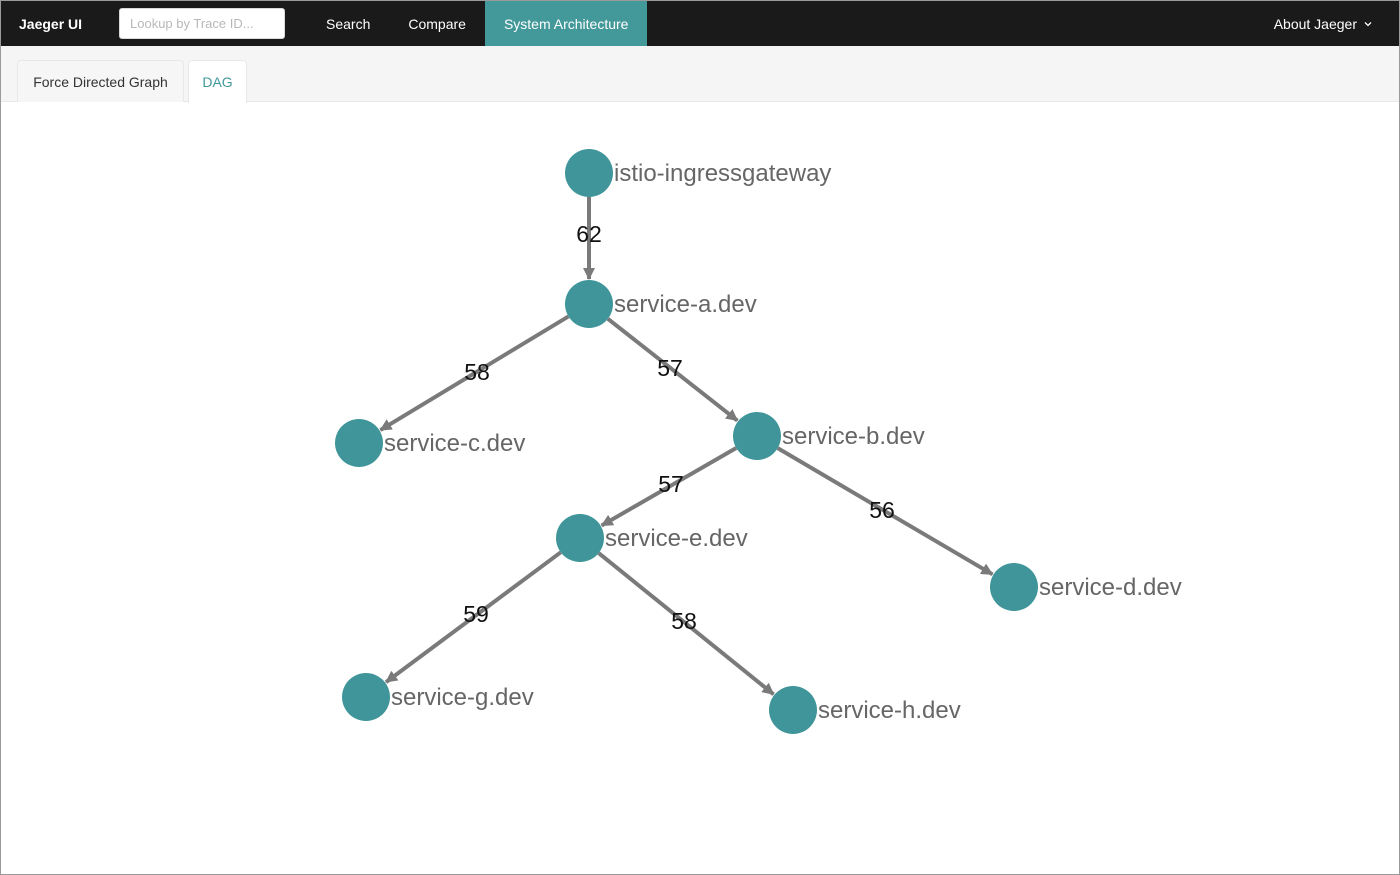 The width and height of the screenshot is (1400, 875). I want to click on view-tabs: Force Directed Graph DAG, so click(700, 74).